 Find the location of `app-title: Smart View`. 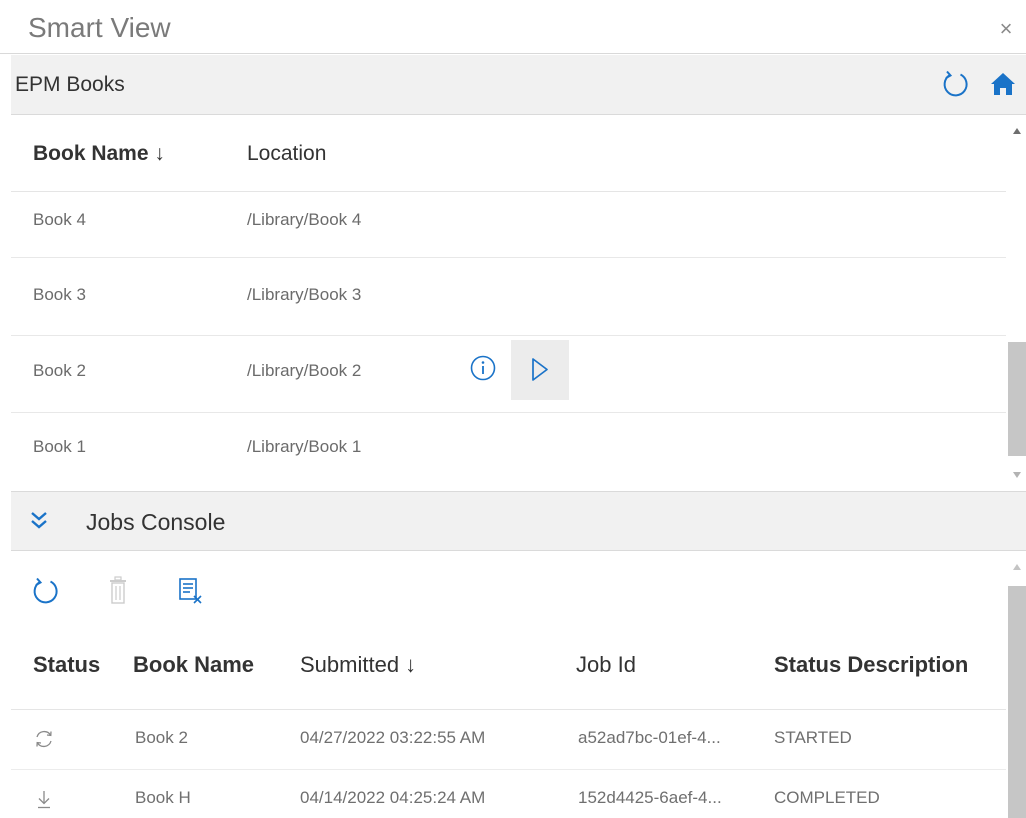

app-title: Smart View is located at coordinates (99, 27).